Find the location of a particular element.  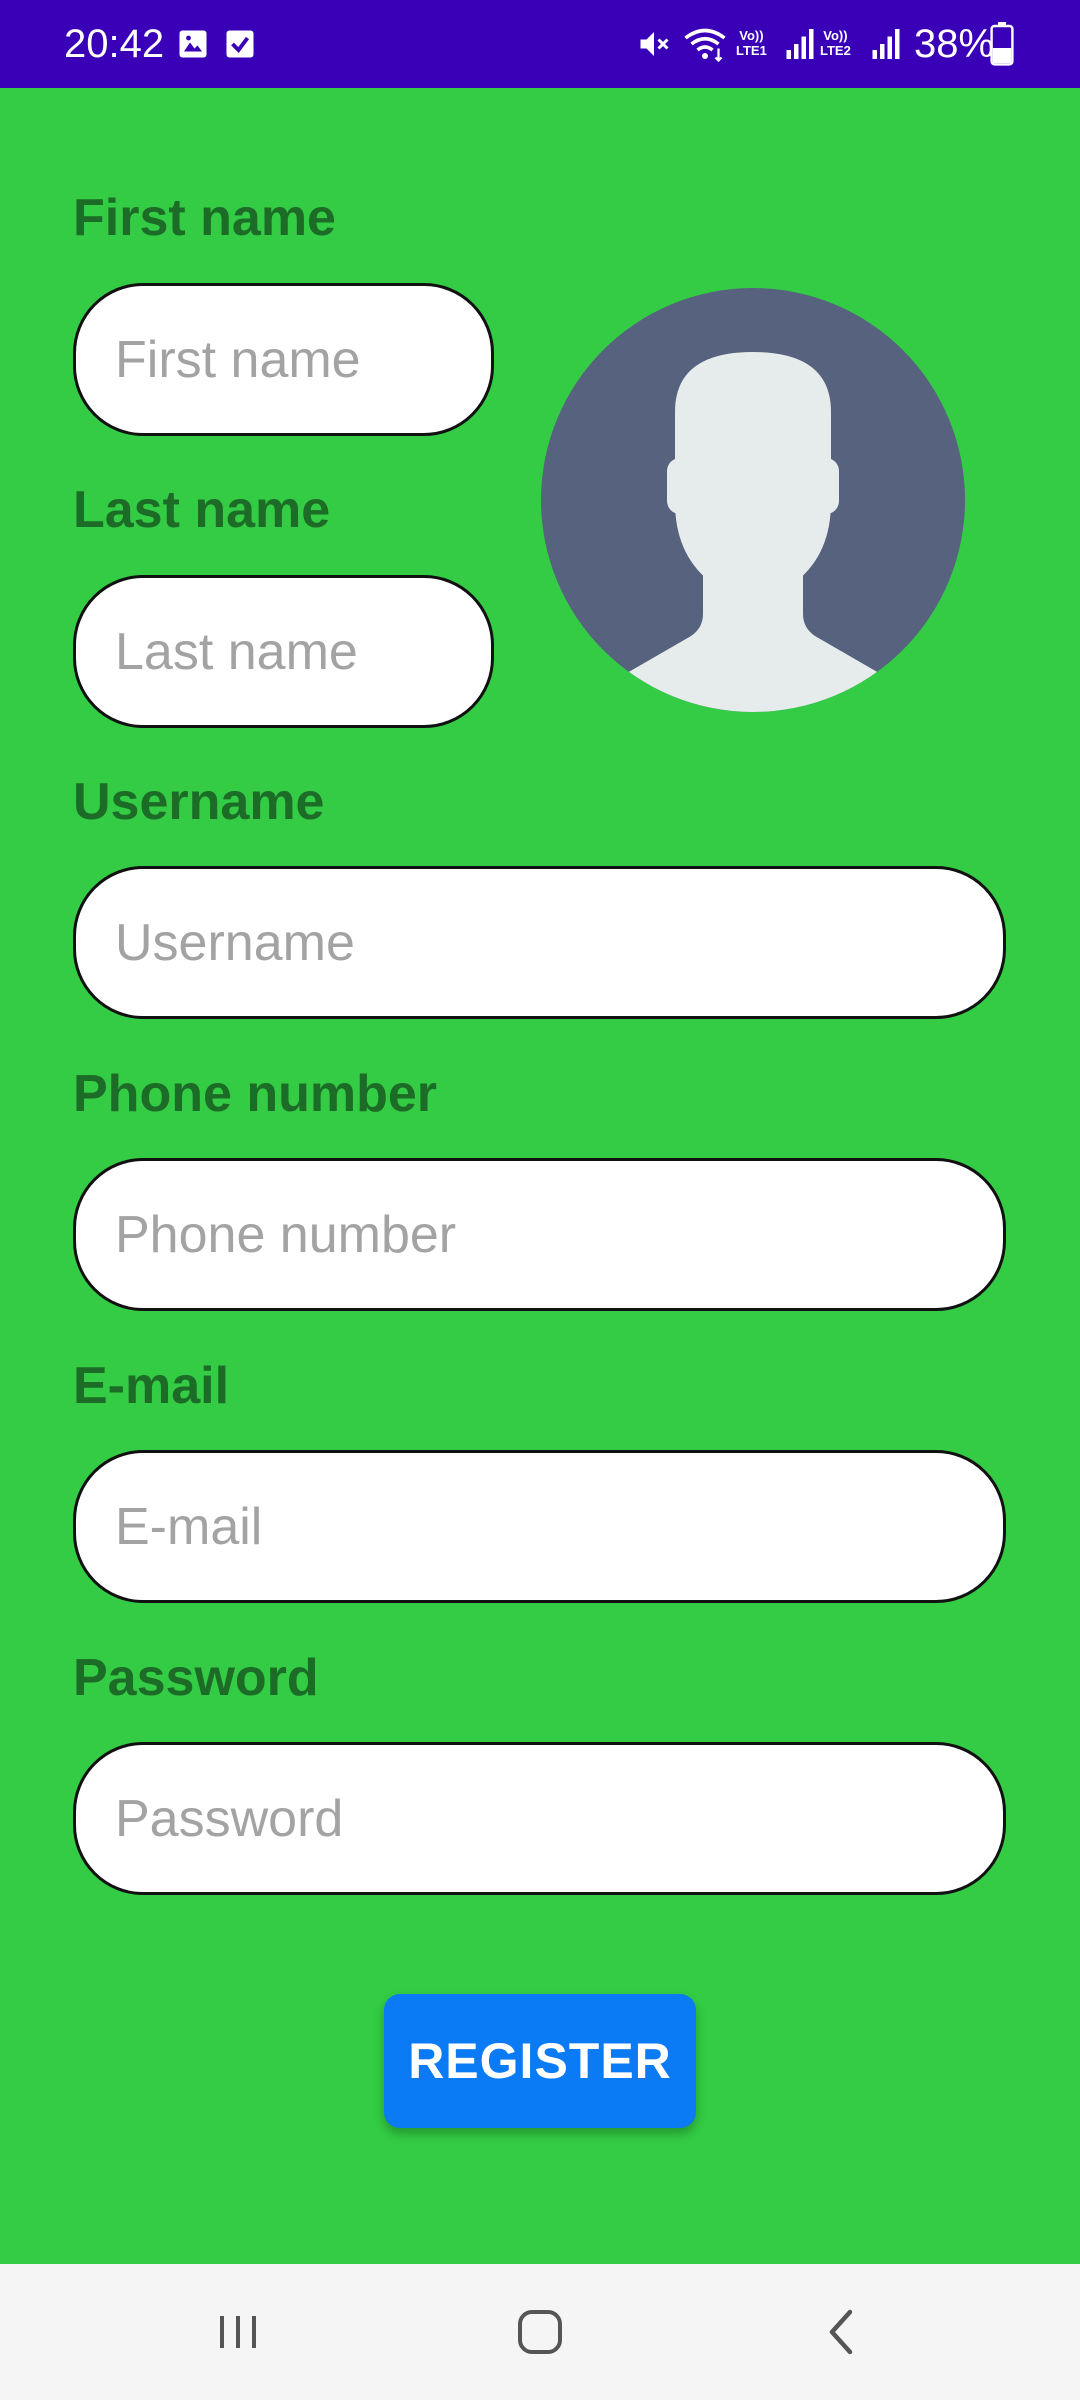

home-icon is located at coordinates (540, 2332).